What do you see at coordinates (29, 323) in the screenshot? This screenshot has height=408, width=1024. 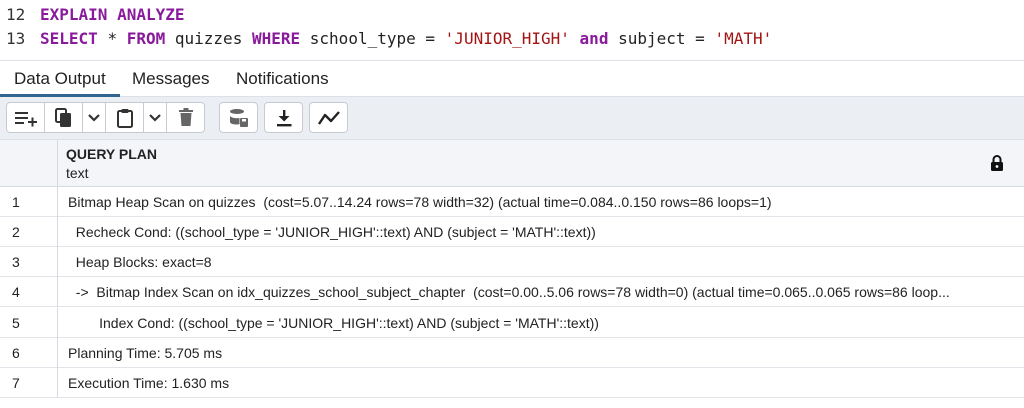 I see `row-number: 5` at bounding box center [29, 323].